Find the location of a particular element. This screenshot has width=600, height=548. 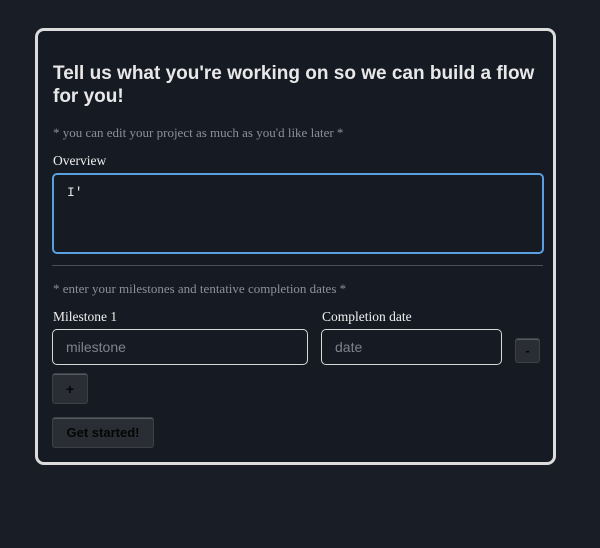

overview-textarea is located at coordinates (298, 213).